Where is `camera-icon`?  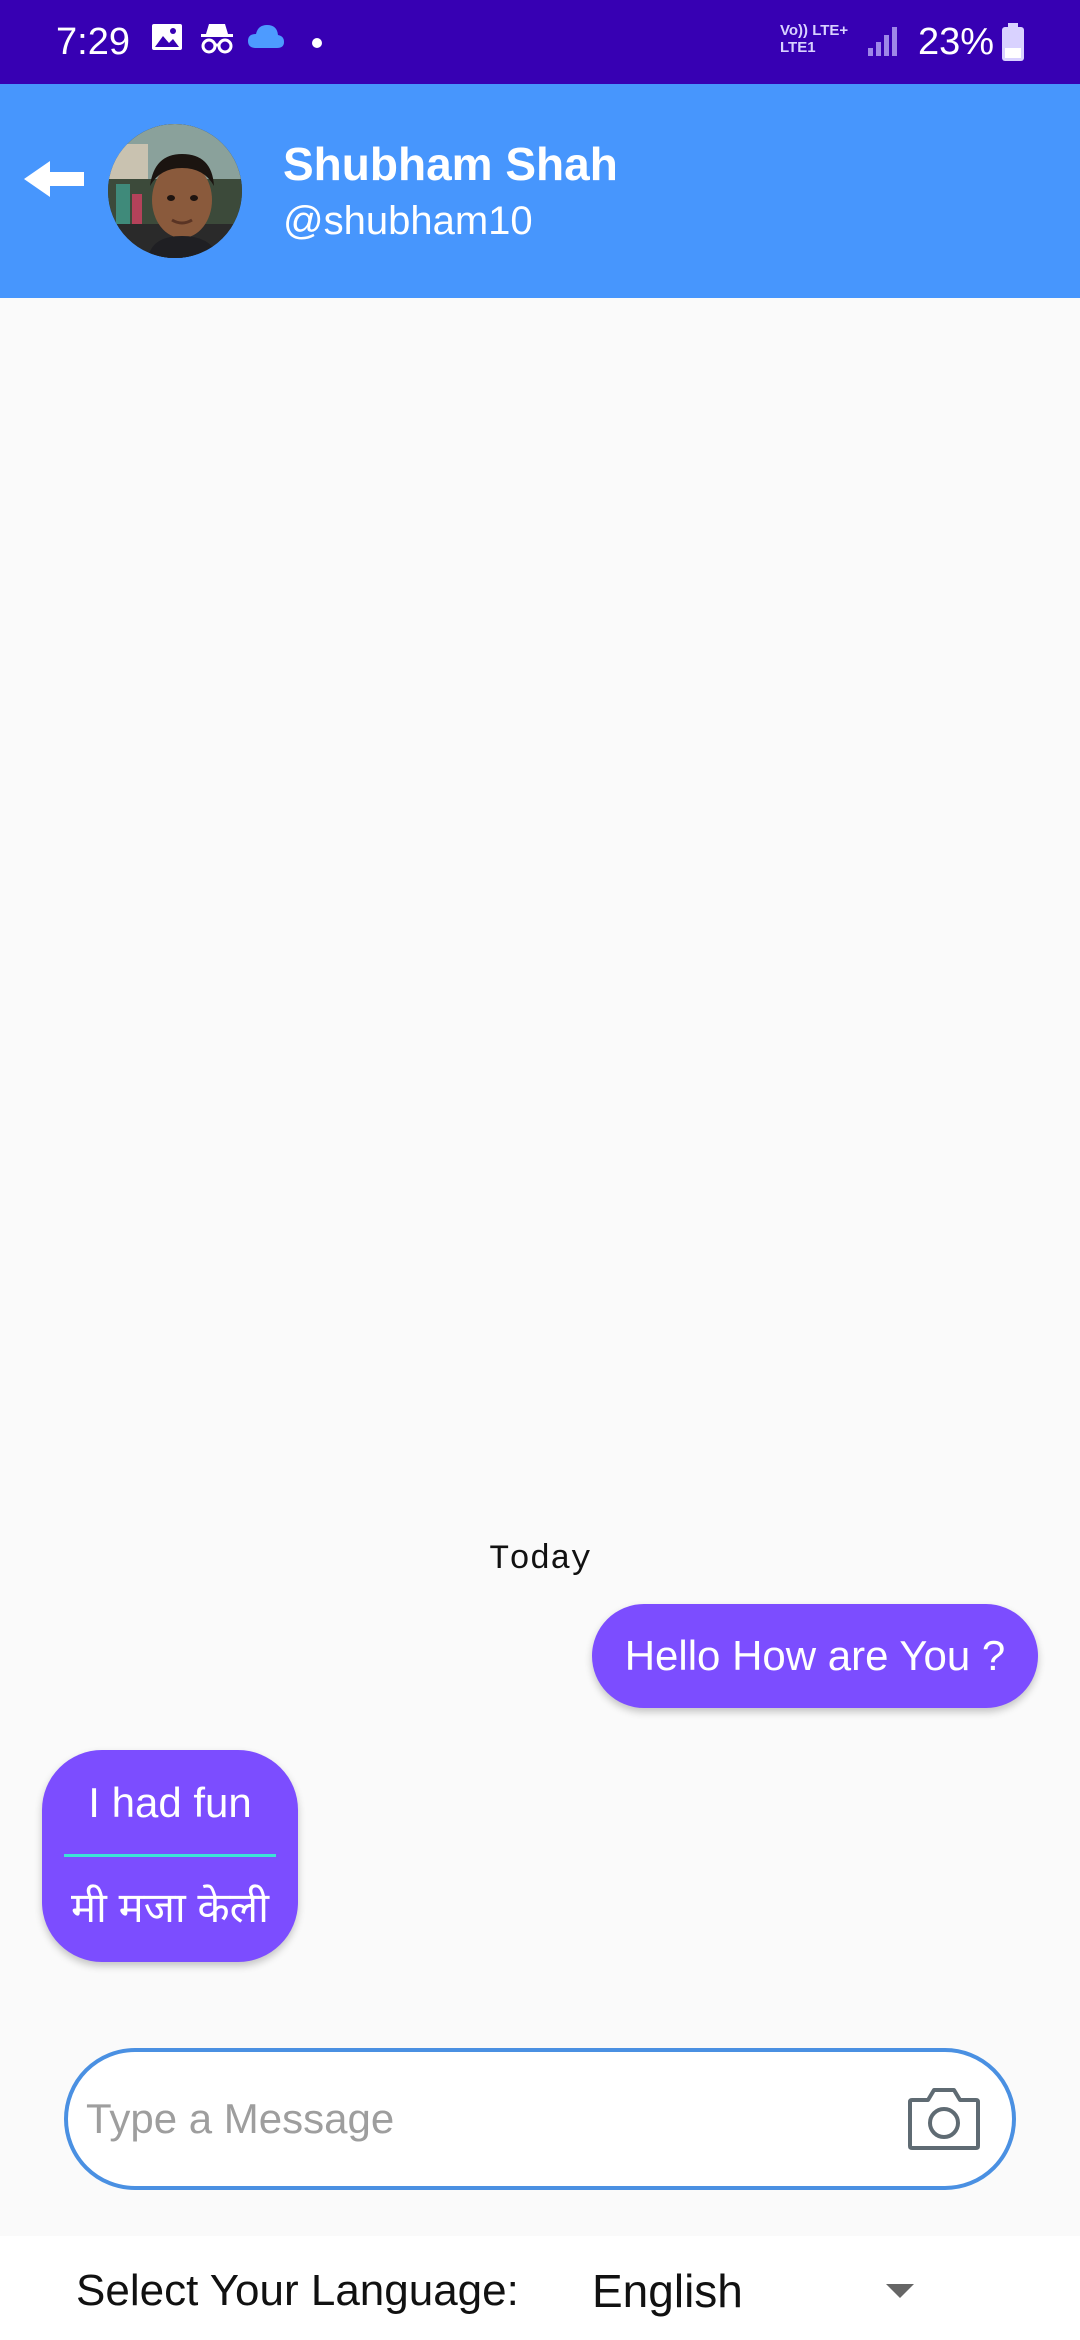 camera-icon is located at coordinates (944, 2119).